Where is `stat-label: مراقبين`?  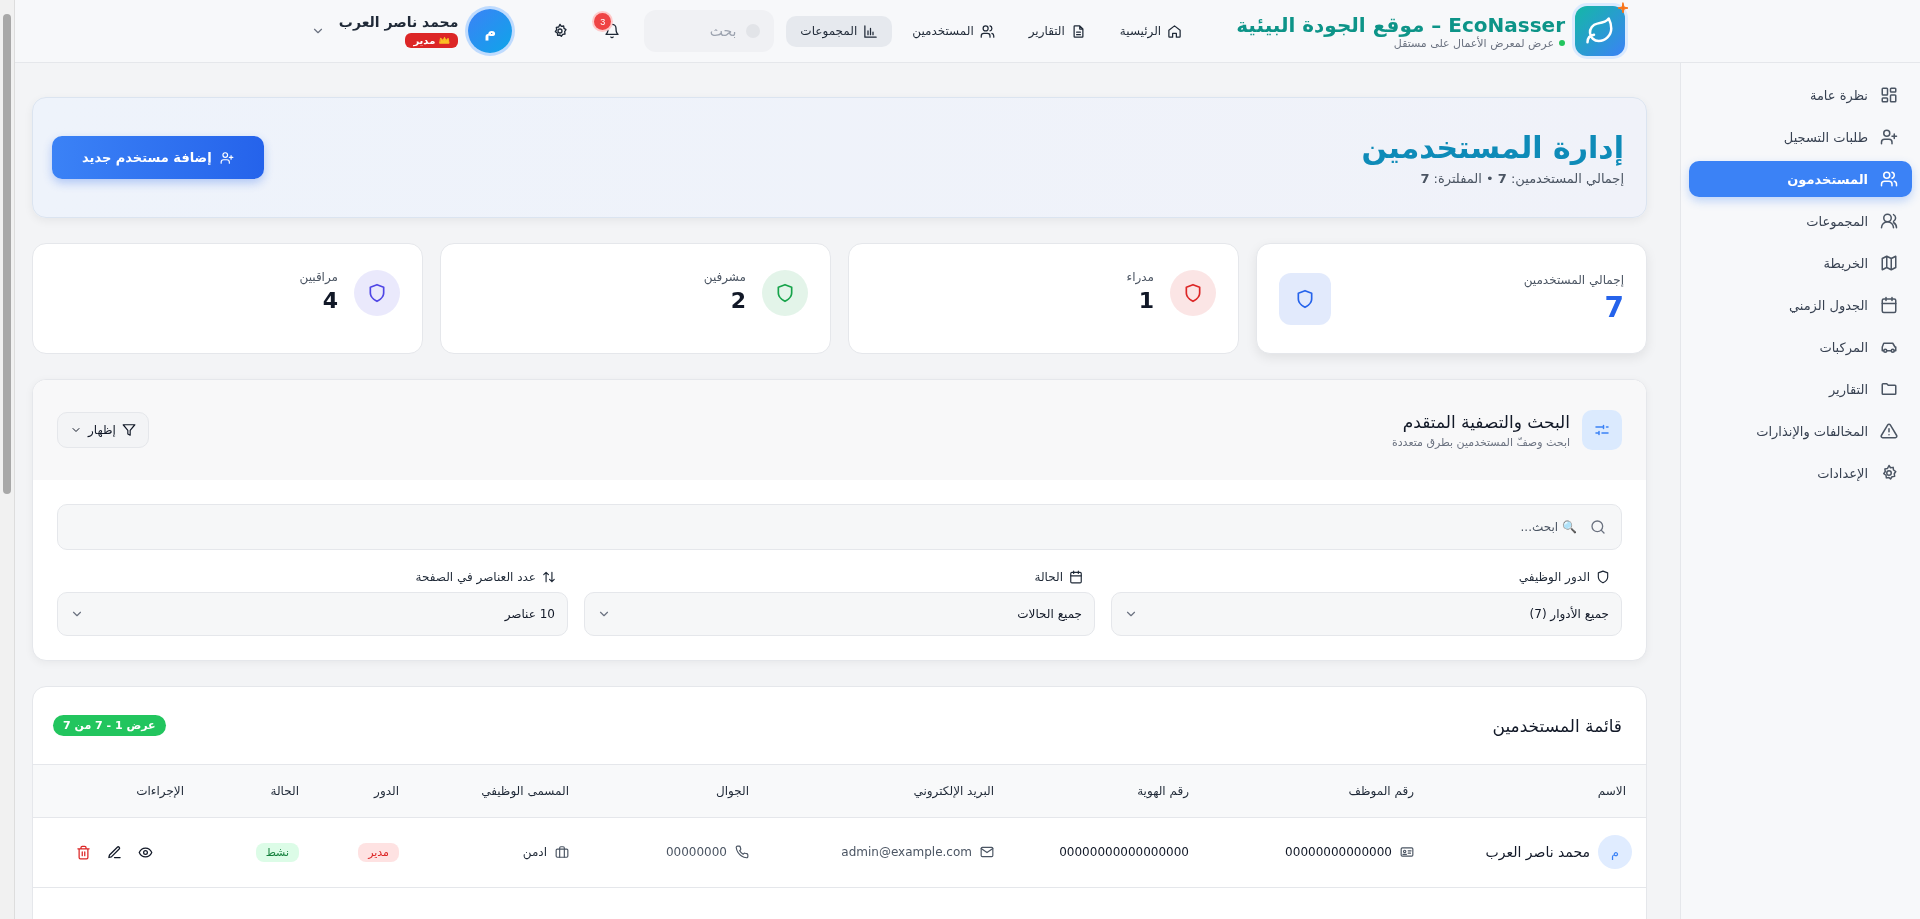
stat-label: مراقبين is located at coordinates (318, 277).